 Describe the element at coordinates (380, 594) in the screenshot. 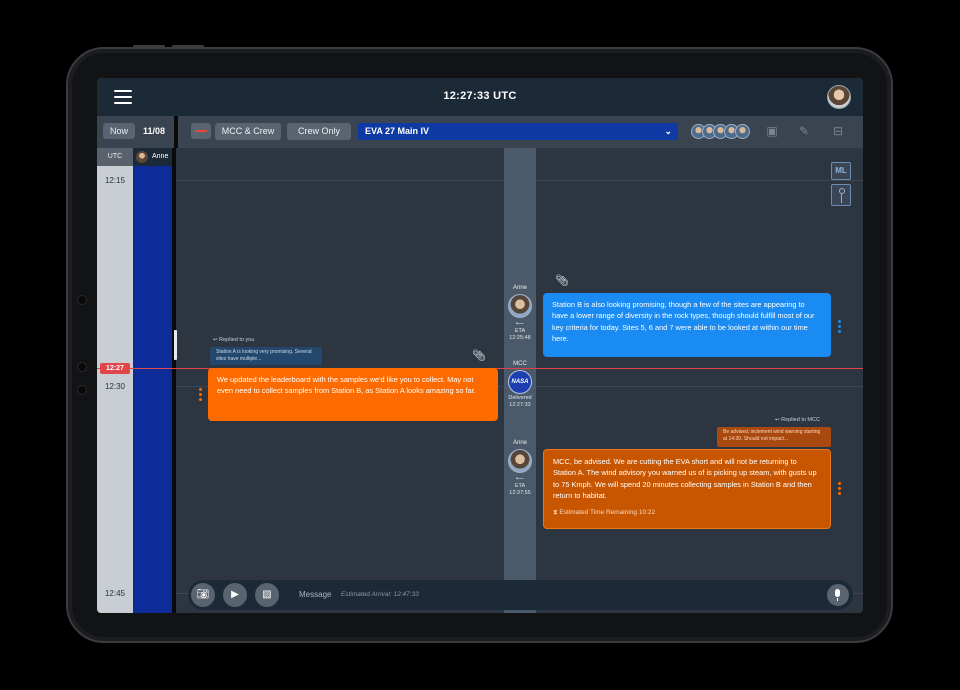

I see `estimated-arrival-hint: Estimated Arrival: 12:47:33` at that location.